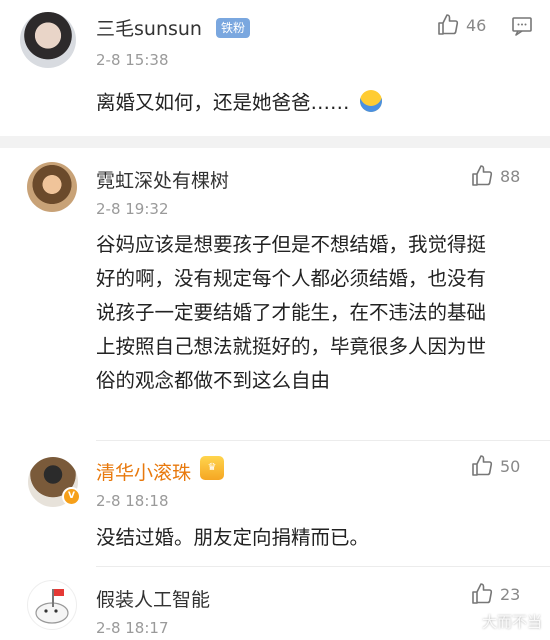  What do you see at coordinates (510, 466) in the screenshot?
I see `like-count: 50` at bounding box center [510, 466].